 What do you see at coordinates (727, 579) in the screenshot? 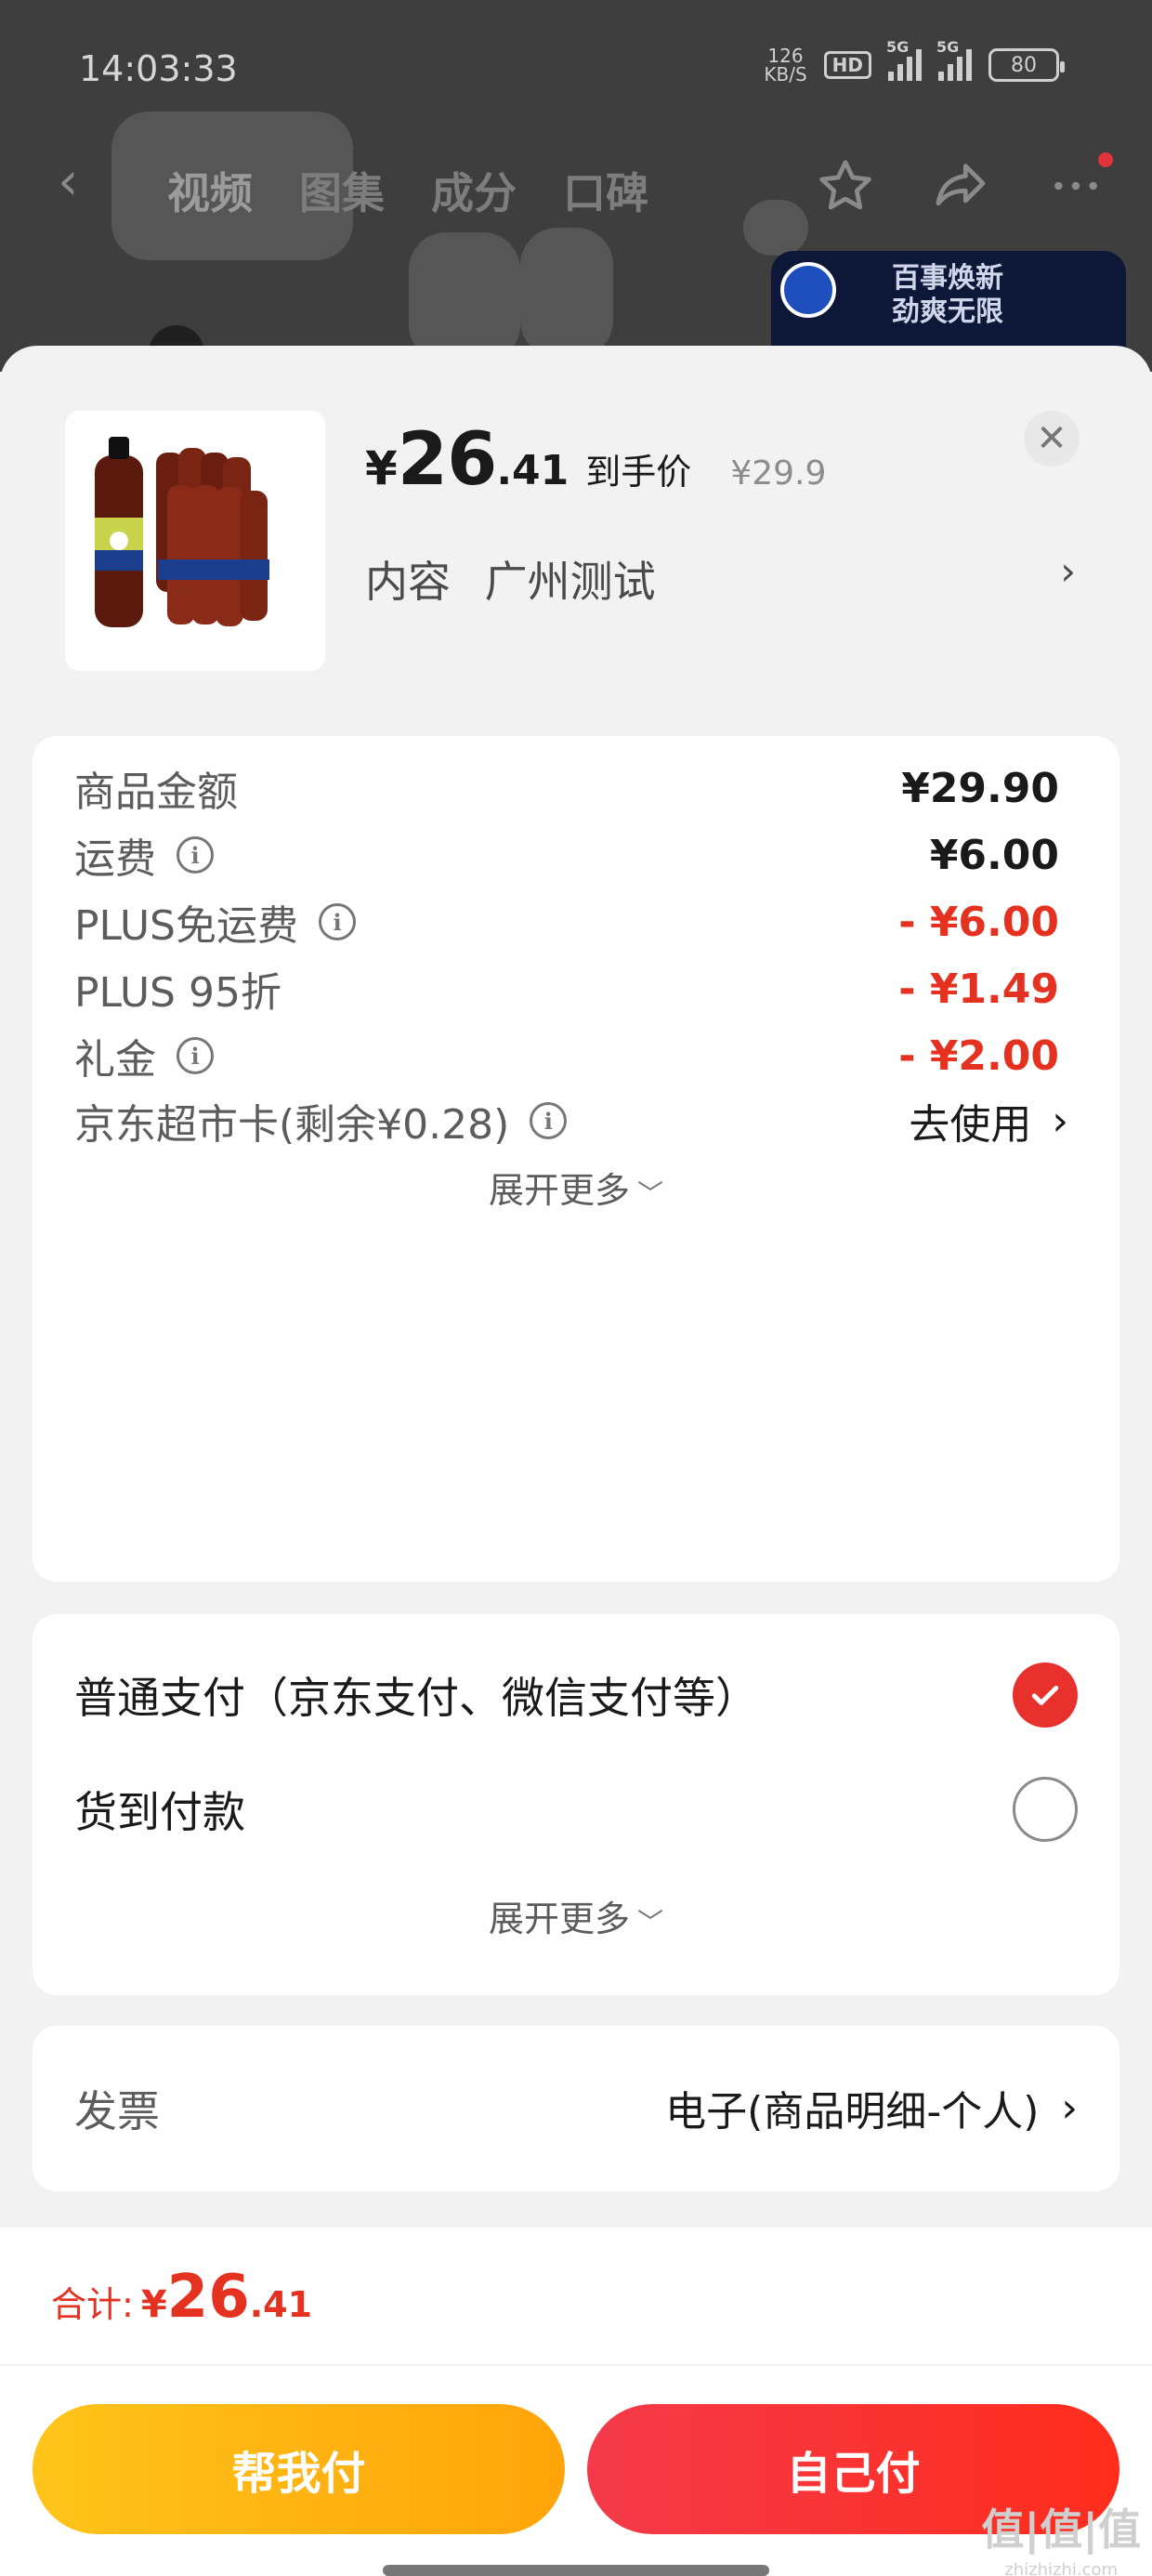
I see `content-selector: 内容 广州测试 ›` at bounding box center [727, 579].